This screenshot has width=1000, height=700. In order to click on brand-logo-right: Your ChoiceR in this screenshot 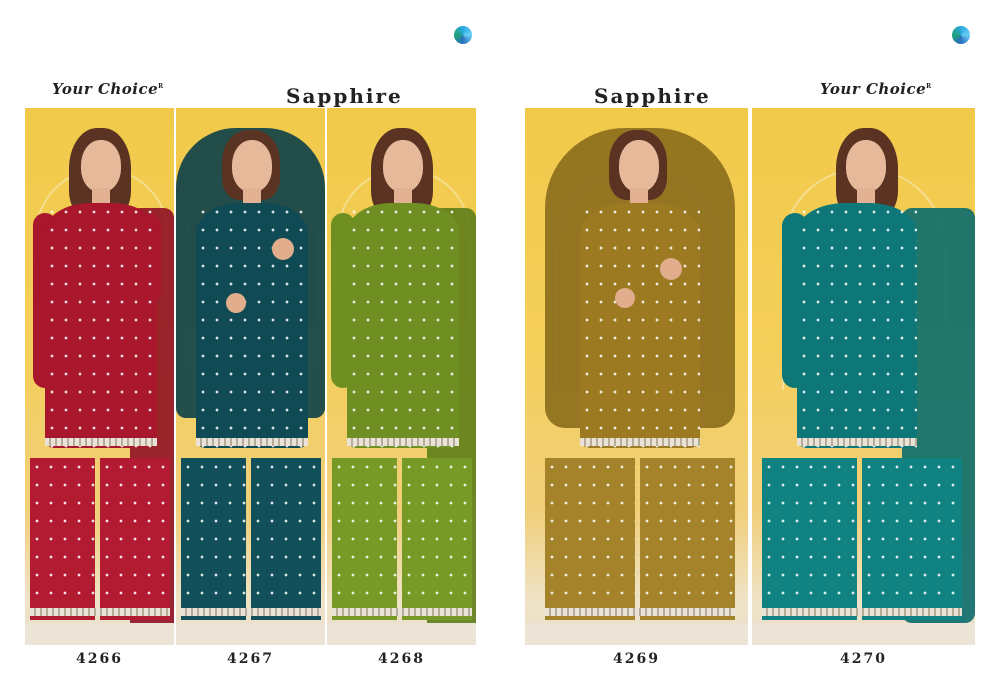, I will do `click(876, 89)`.